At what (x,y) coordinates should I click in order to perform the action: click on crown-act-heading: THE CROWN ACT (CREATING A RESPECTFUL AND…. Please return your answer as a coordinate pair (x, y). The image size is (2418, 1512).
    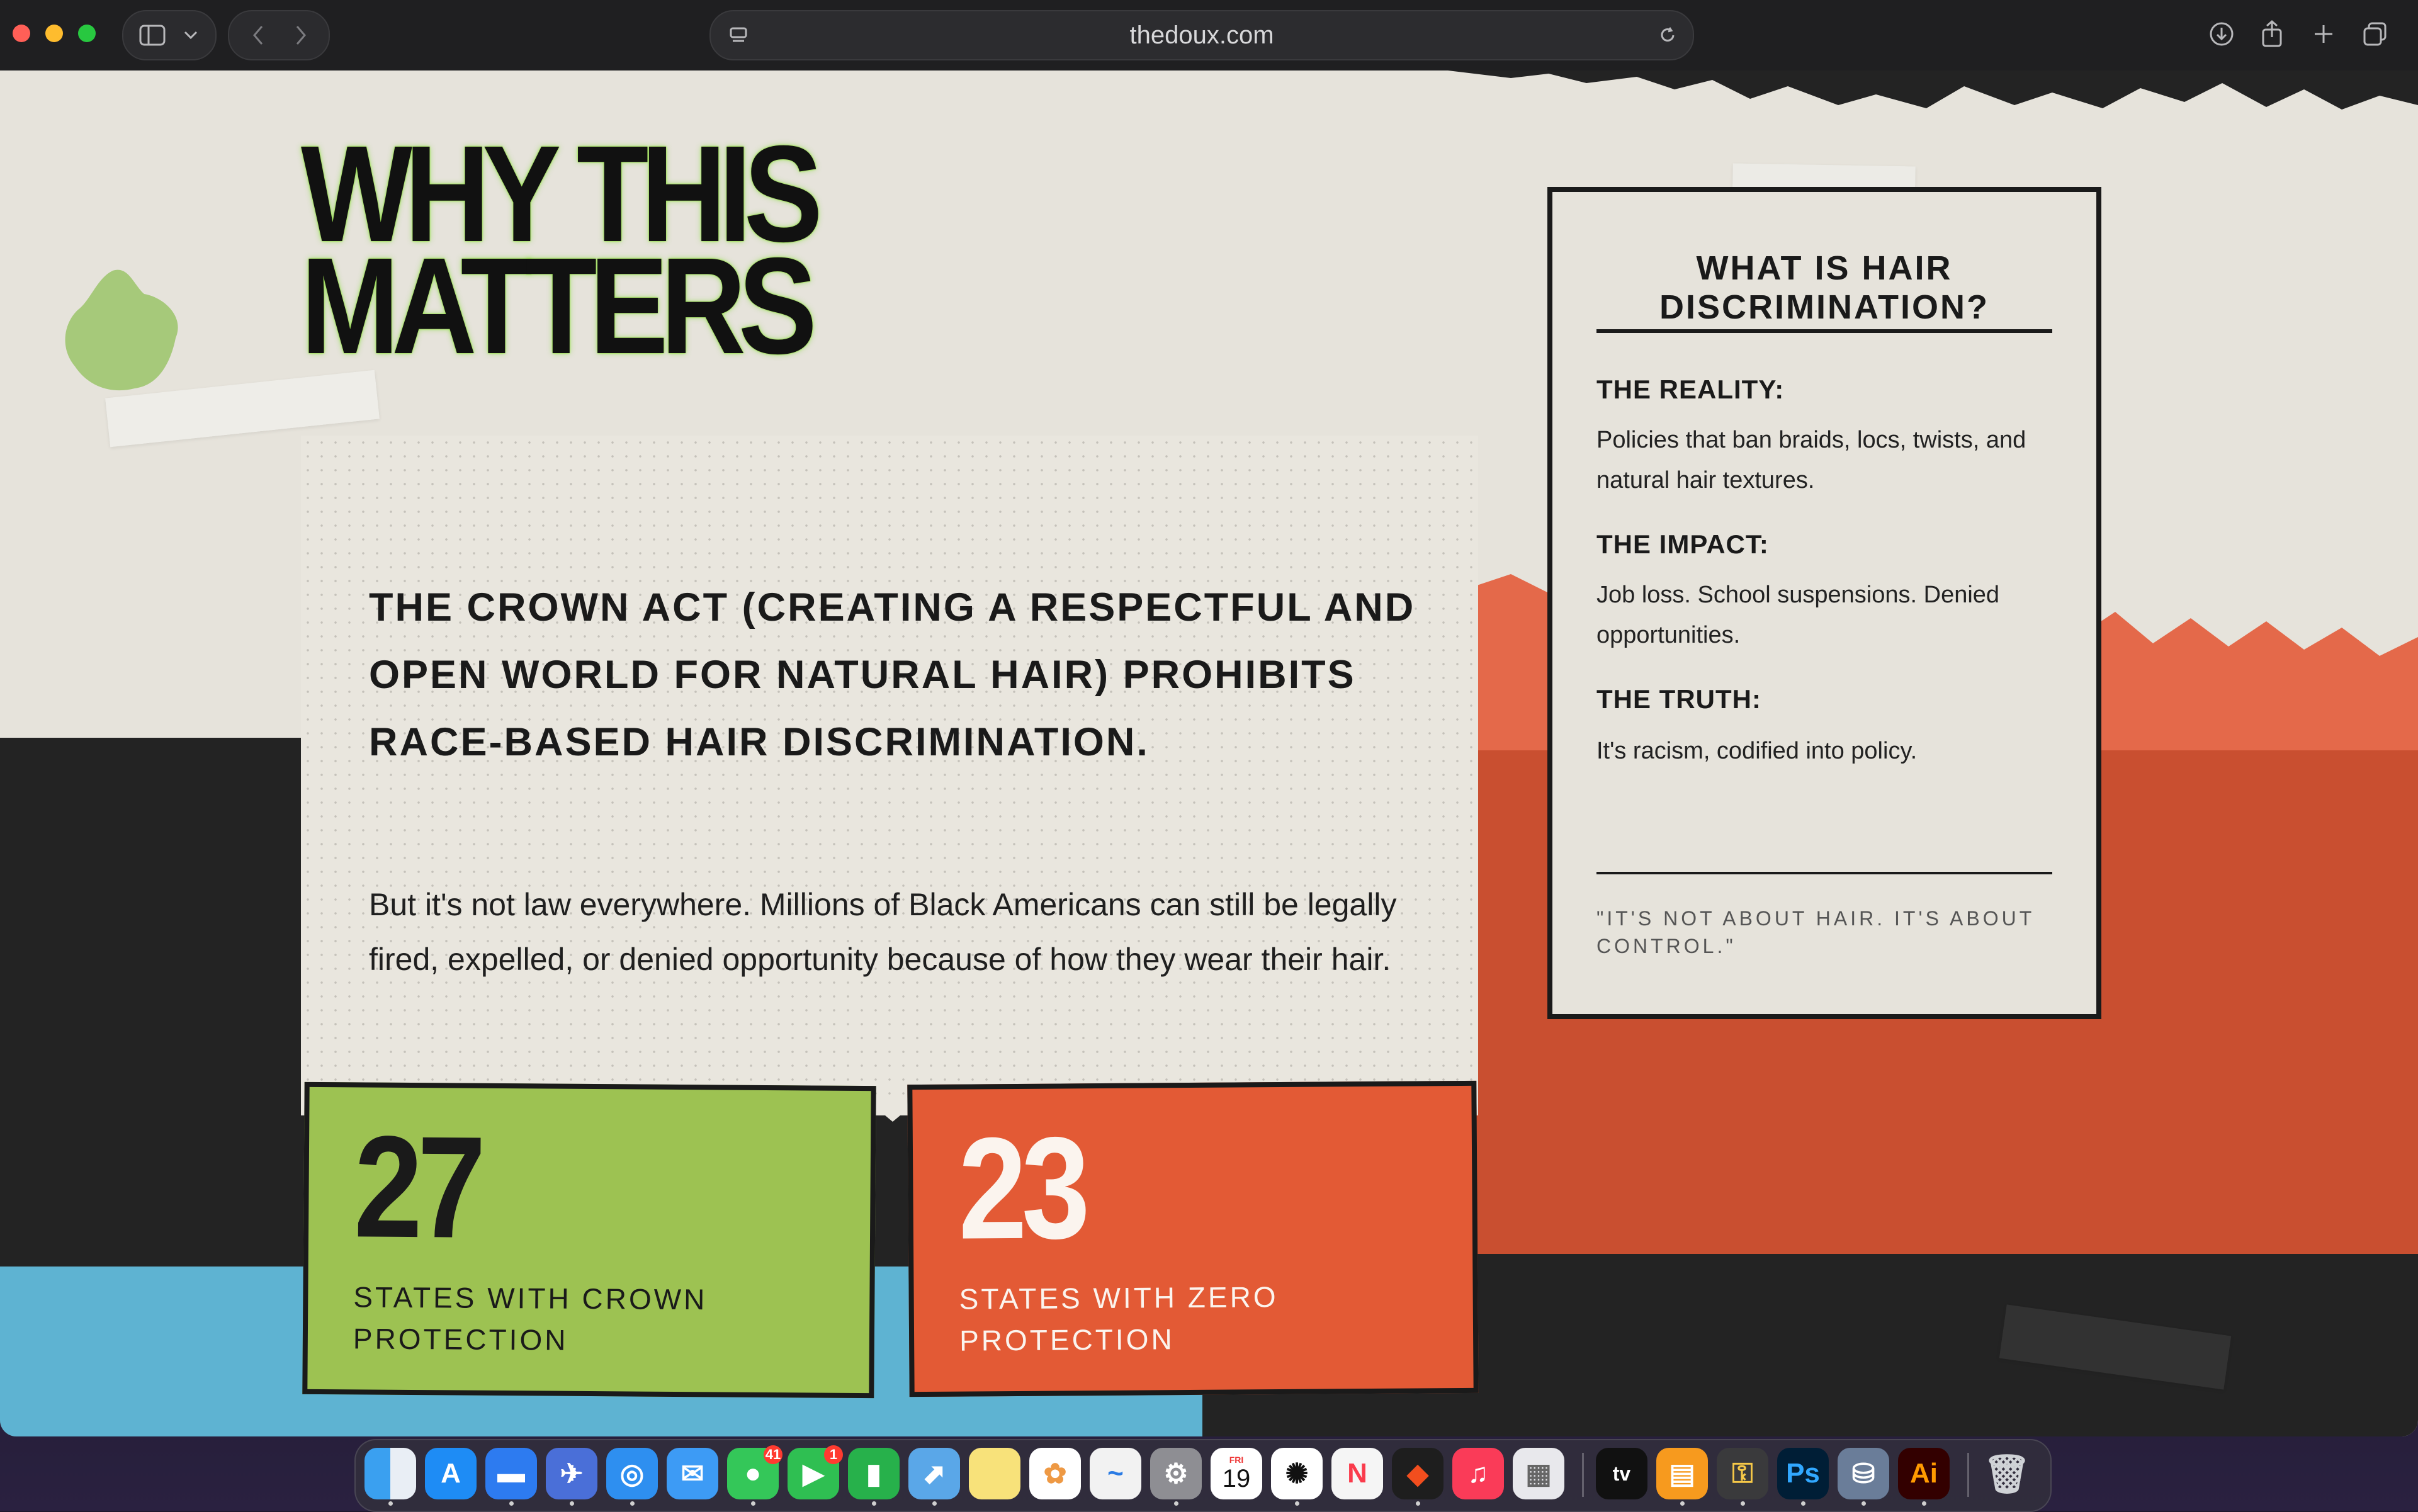
    Looking at the image, I should click on (892, 674).